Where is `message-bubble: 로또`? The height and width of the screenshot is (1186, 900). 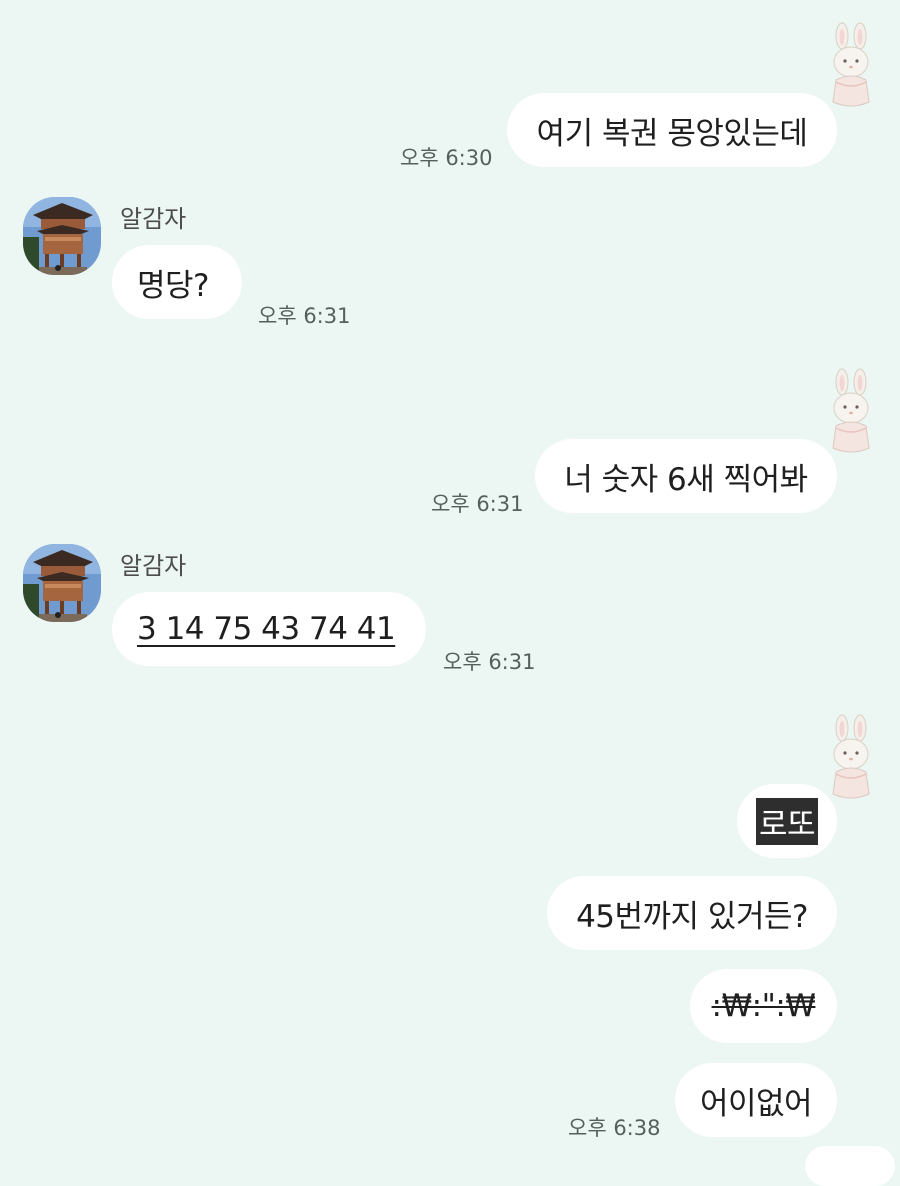 message-bubble: 로또 is located at coordinates (787, 821).